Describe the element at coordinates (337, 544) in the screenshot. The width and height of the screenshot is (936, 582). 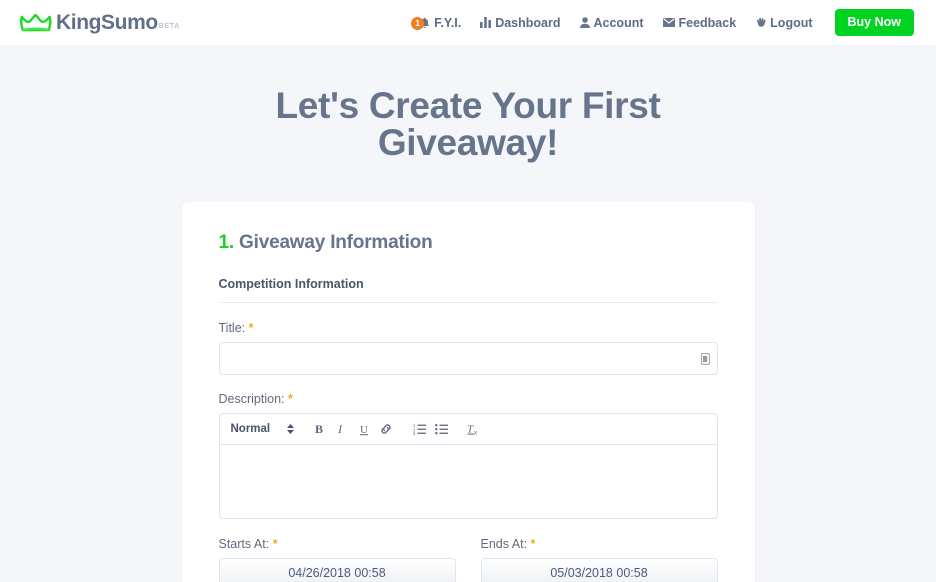
I see `starts-at-label: Starts At: *` at that location.